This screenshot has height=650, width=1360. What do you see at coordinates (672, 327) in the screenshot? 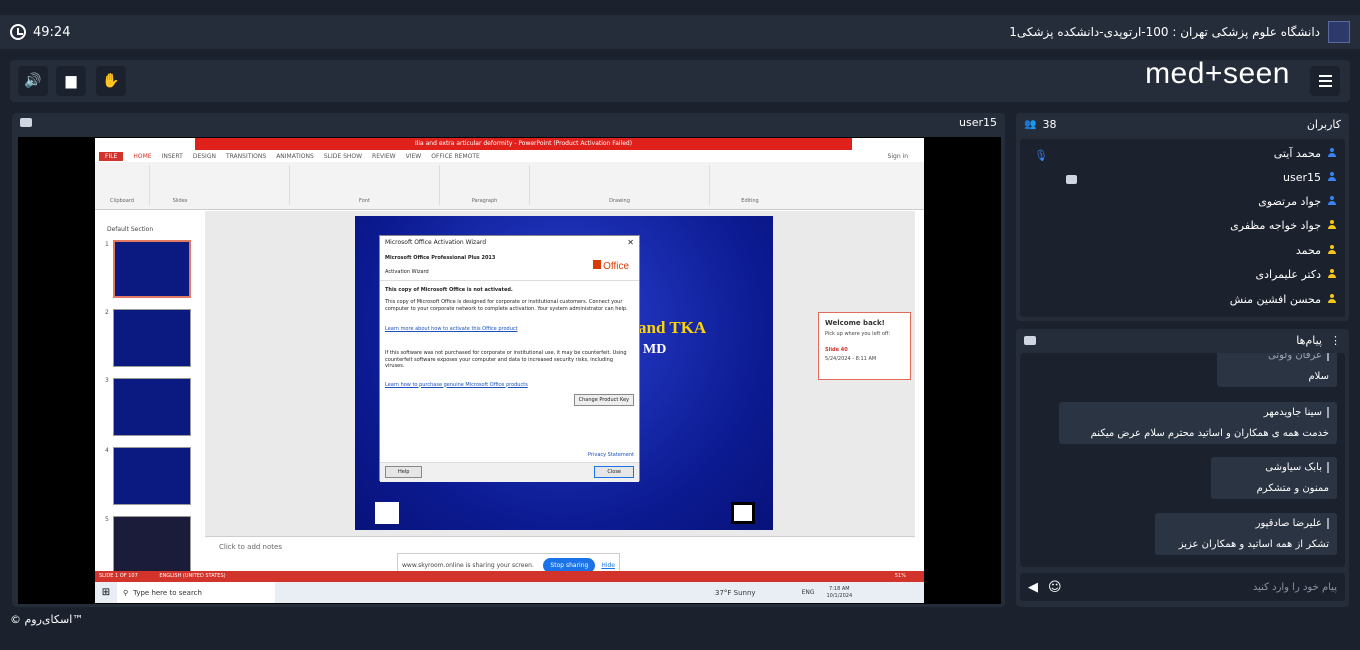
I see `slide-title-fragment: and TKA` at bounding box center [672, 327].